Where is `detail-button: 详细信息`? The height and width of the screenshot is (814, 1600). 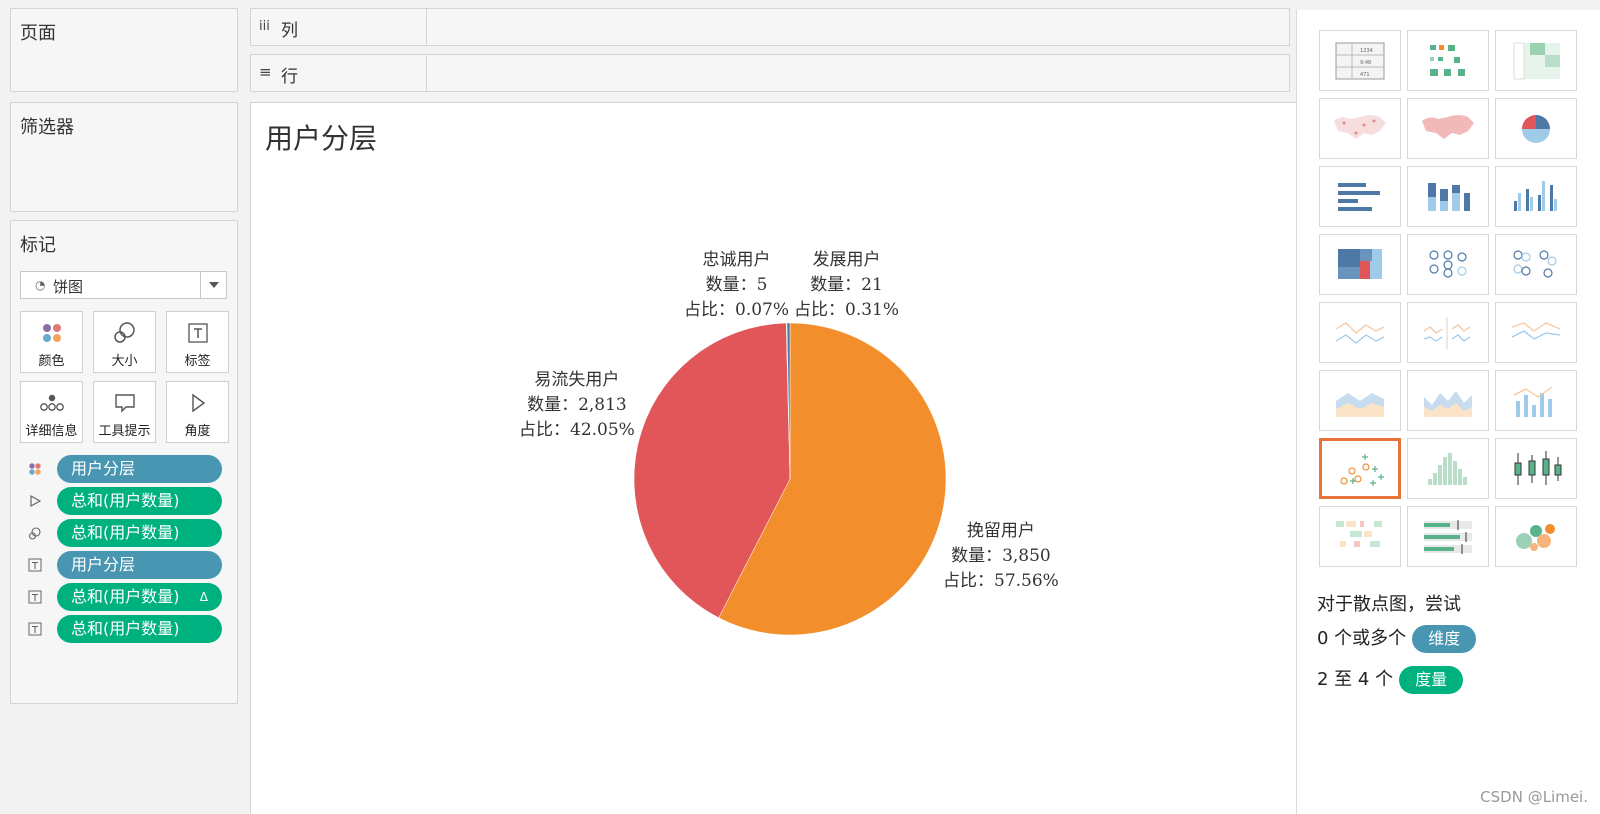 detail-button: 详细信息 is located at coordinates (51, 412).